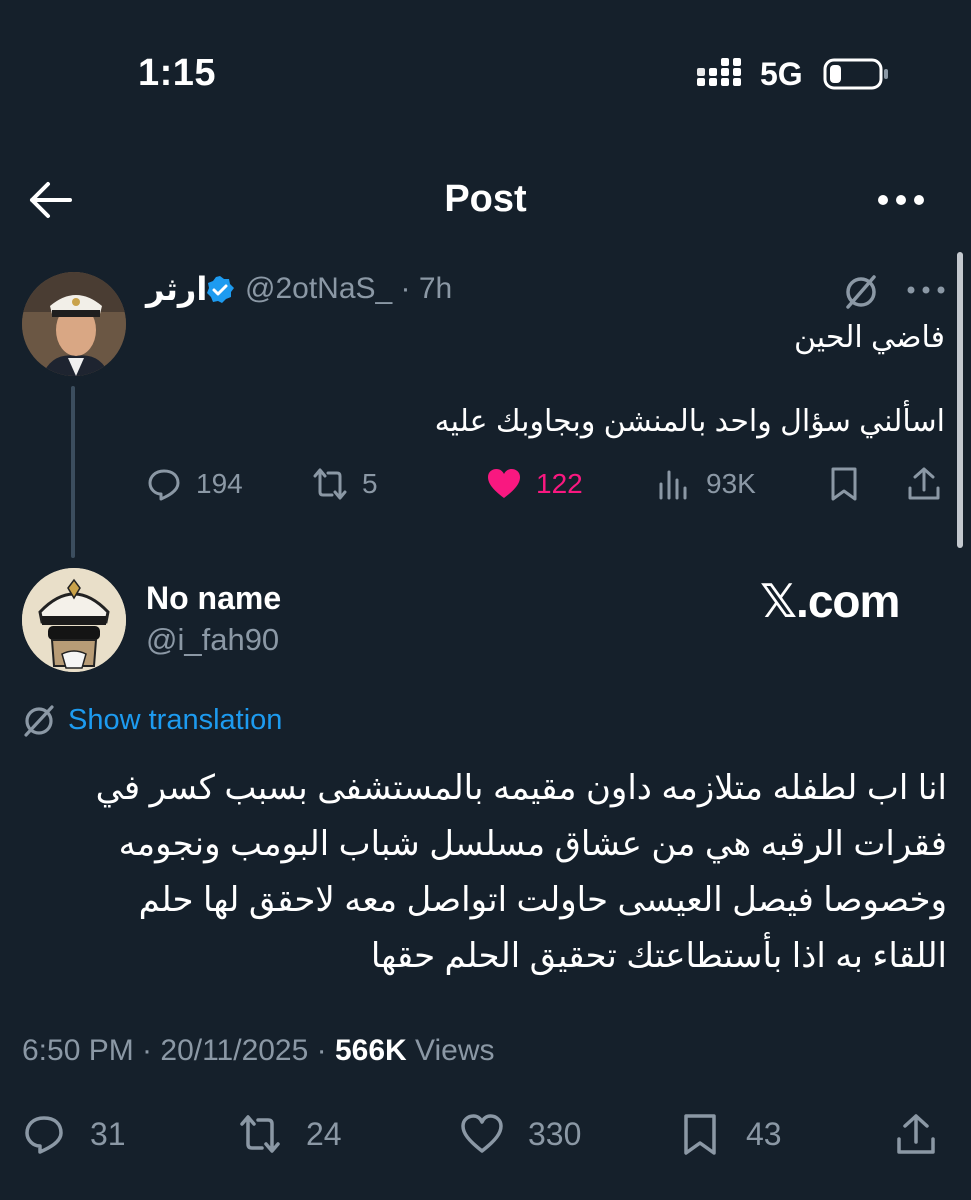  What do you see at coordinates (855, 74) in the screenshot?
I see `battery-icon` at bounding box center [855, 74].